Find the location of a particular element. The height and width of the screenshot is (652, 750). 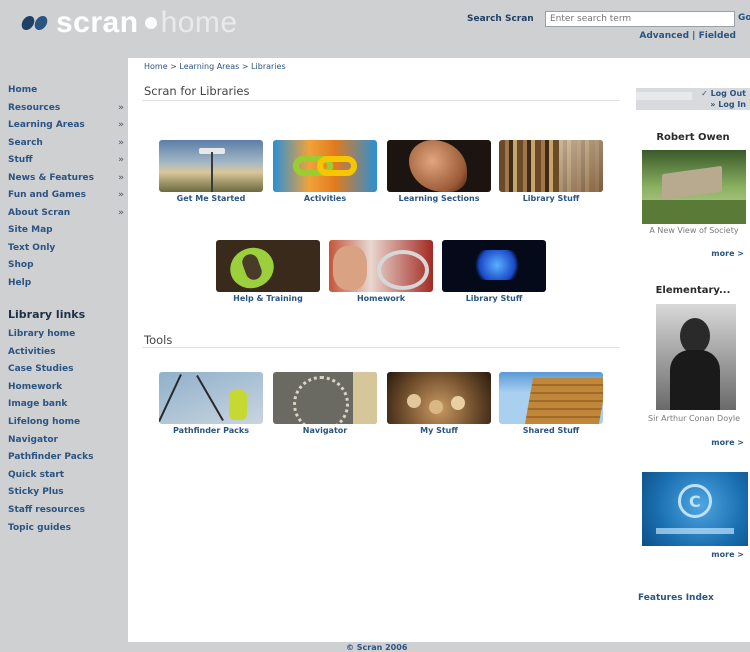

scran-logo-icon is located at coordinates (36, 23).